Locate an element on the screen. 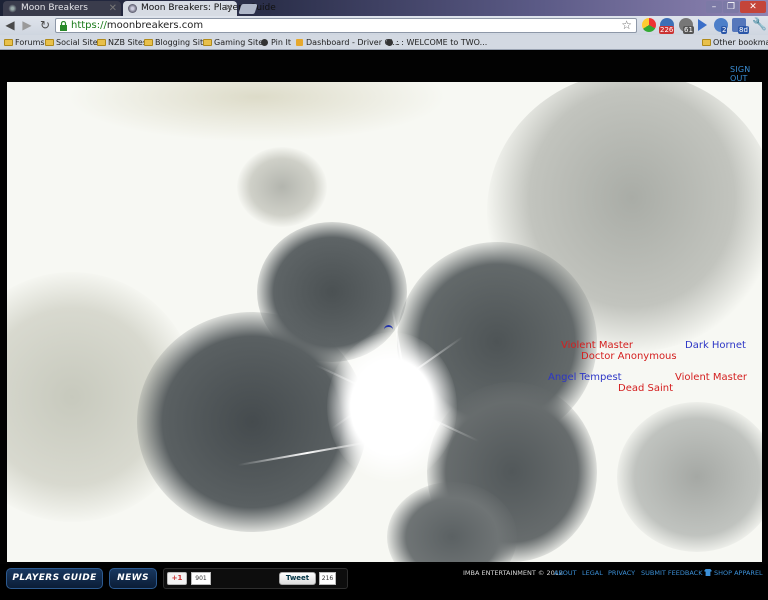 This screenshot has width=768, height=600. social-share-box: +1 901 Tweet 216 is located at coordinates (255, 578).